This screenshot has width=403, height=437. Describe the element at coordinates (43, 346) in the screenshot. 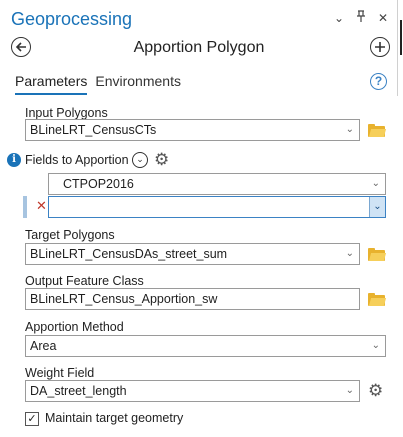

I see `apportion-method-value: Area` at that location.